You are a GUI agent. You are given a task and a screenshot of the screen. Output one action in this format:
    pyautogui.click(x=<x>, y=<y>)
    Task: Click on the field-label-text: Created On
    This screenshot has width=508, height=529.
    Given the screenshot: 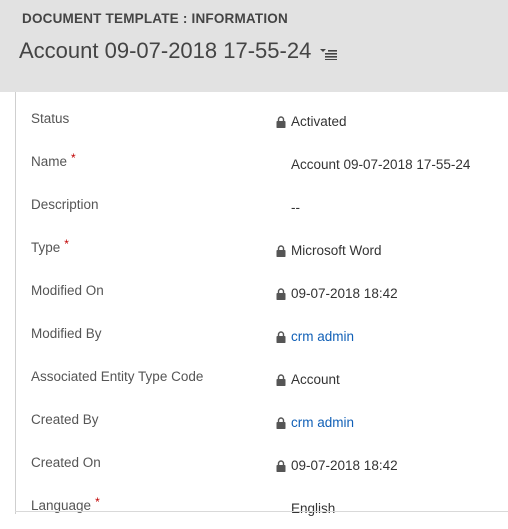 What is the action you would take?
    pyautogui.click(x=66, y=462)
    